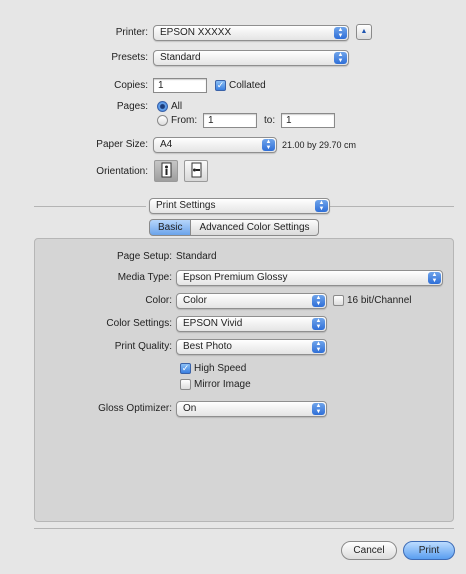 Image resolution: width=466 pixels, height=574 pixels. I want to click on pages-from-radio, so click(162, 120).